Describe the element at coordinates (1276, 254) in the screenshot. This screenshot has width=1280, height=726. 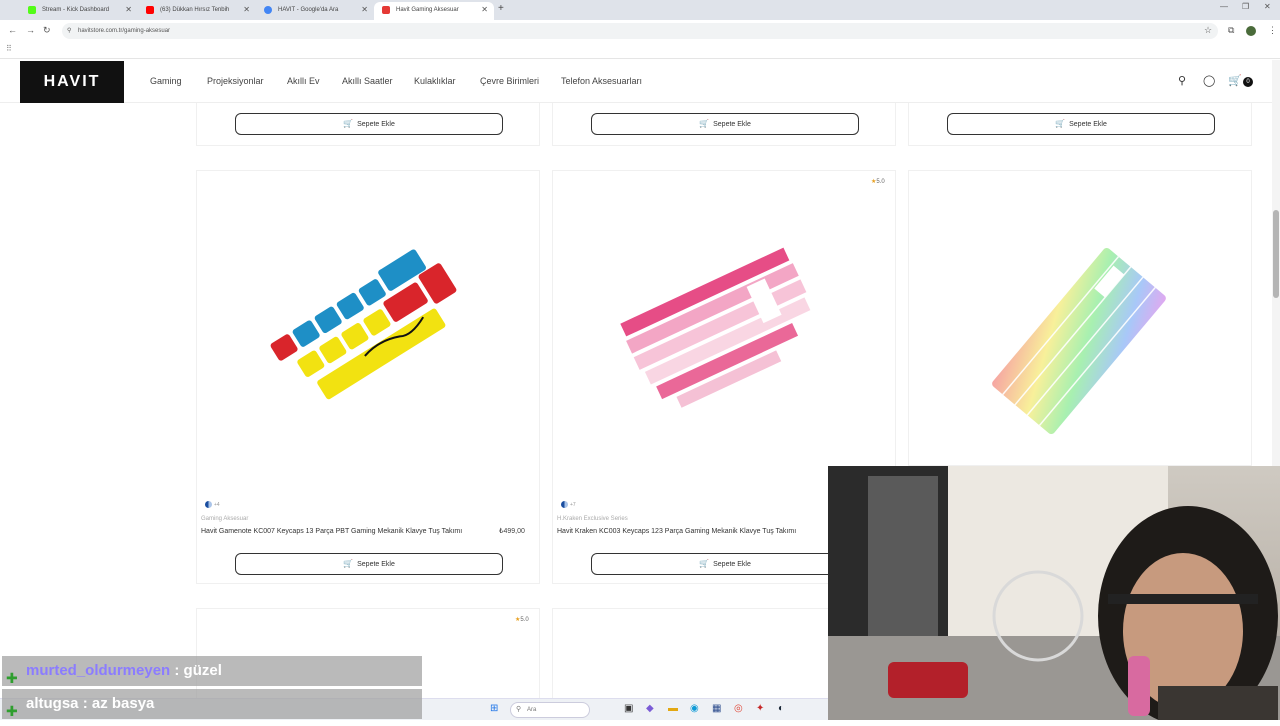
I see `page-scrollbar-thumb` at that location.